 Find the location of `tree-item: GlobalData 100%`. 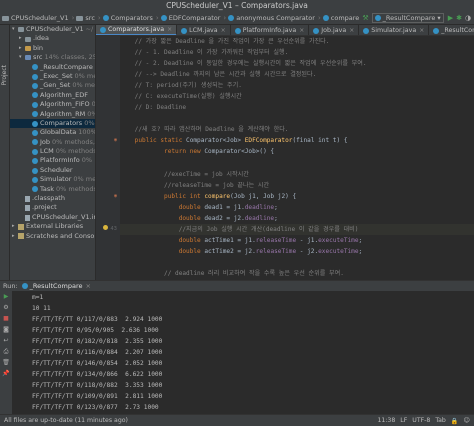

tree-item: GlobalData 100% is located at coordinates (52, 132).